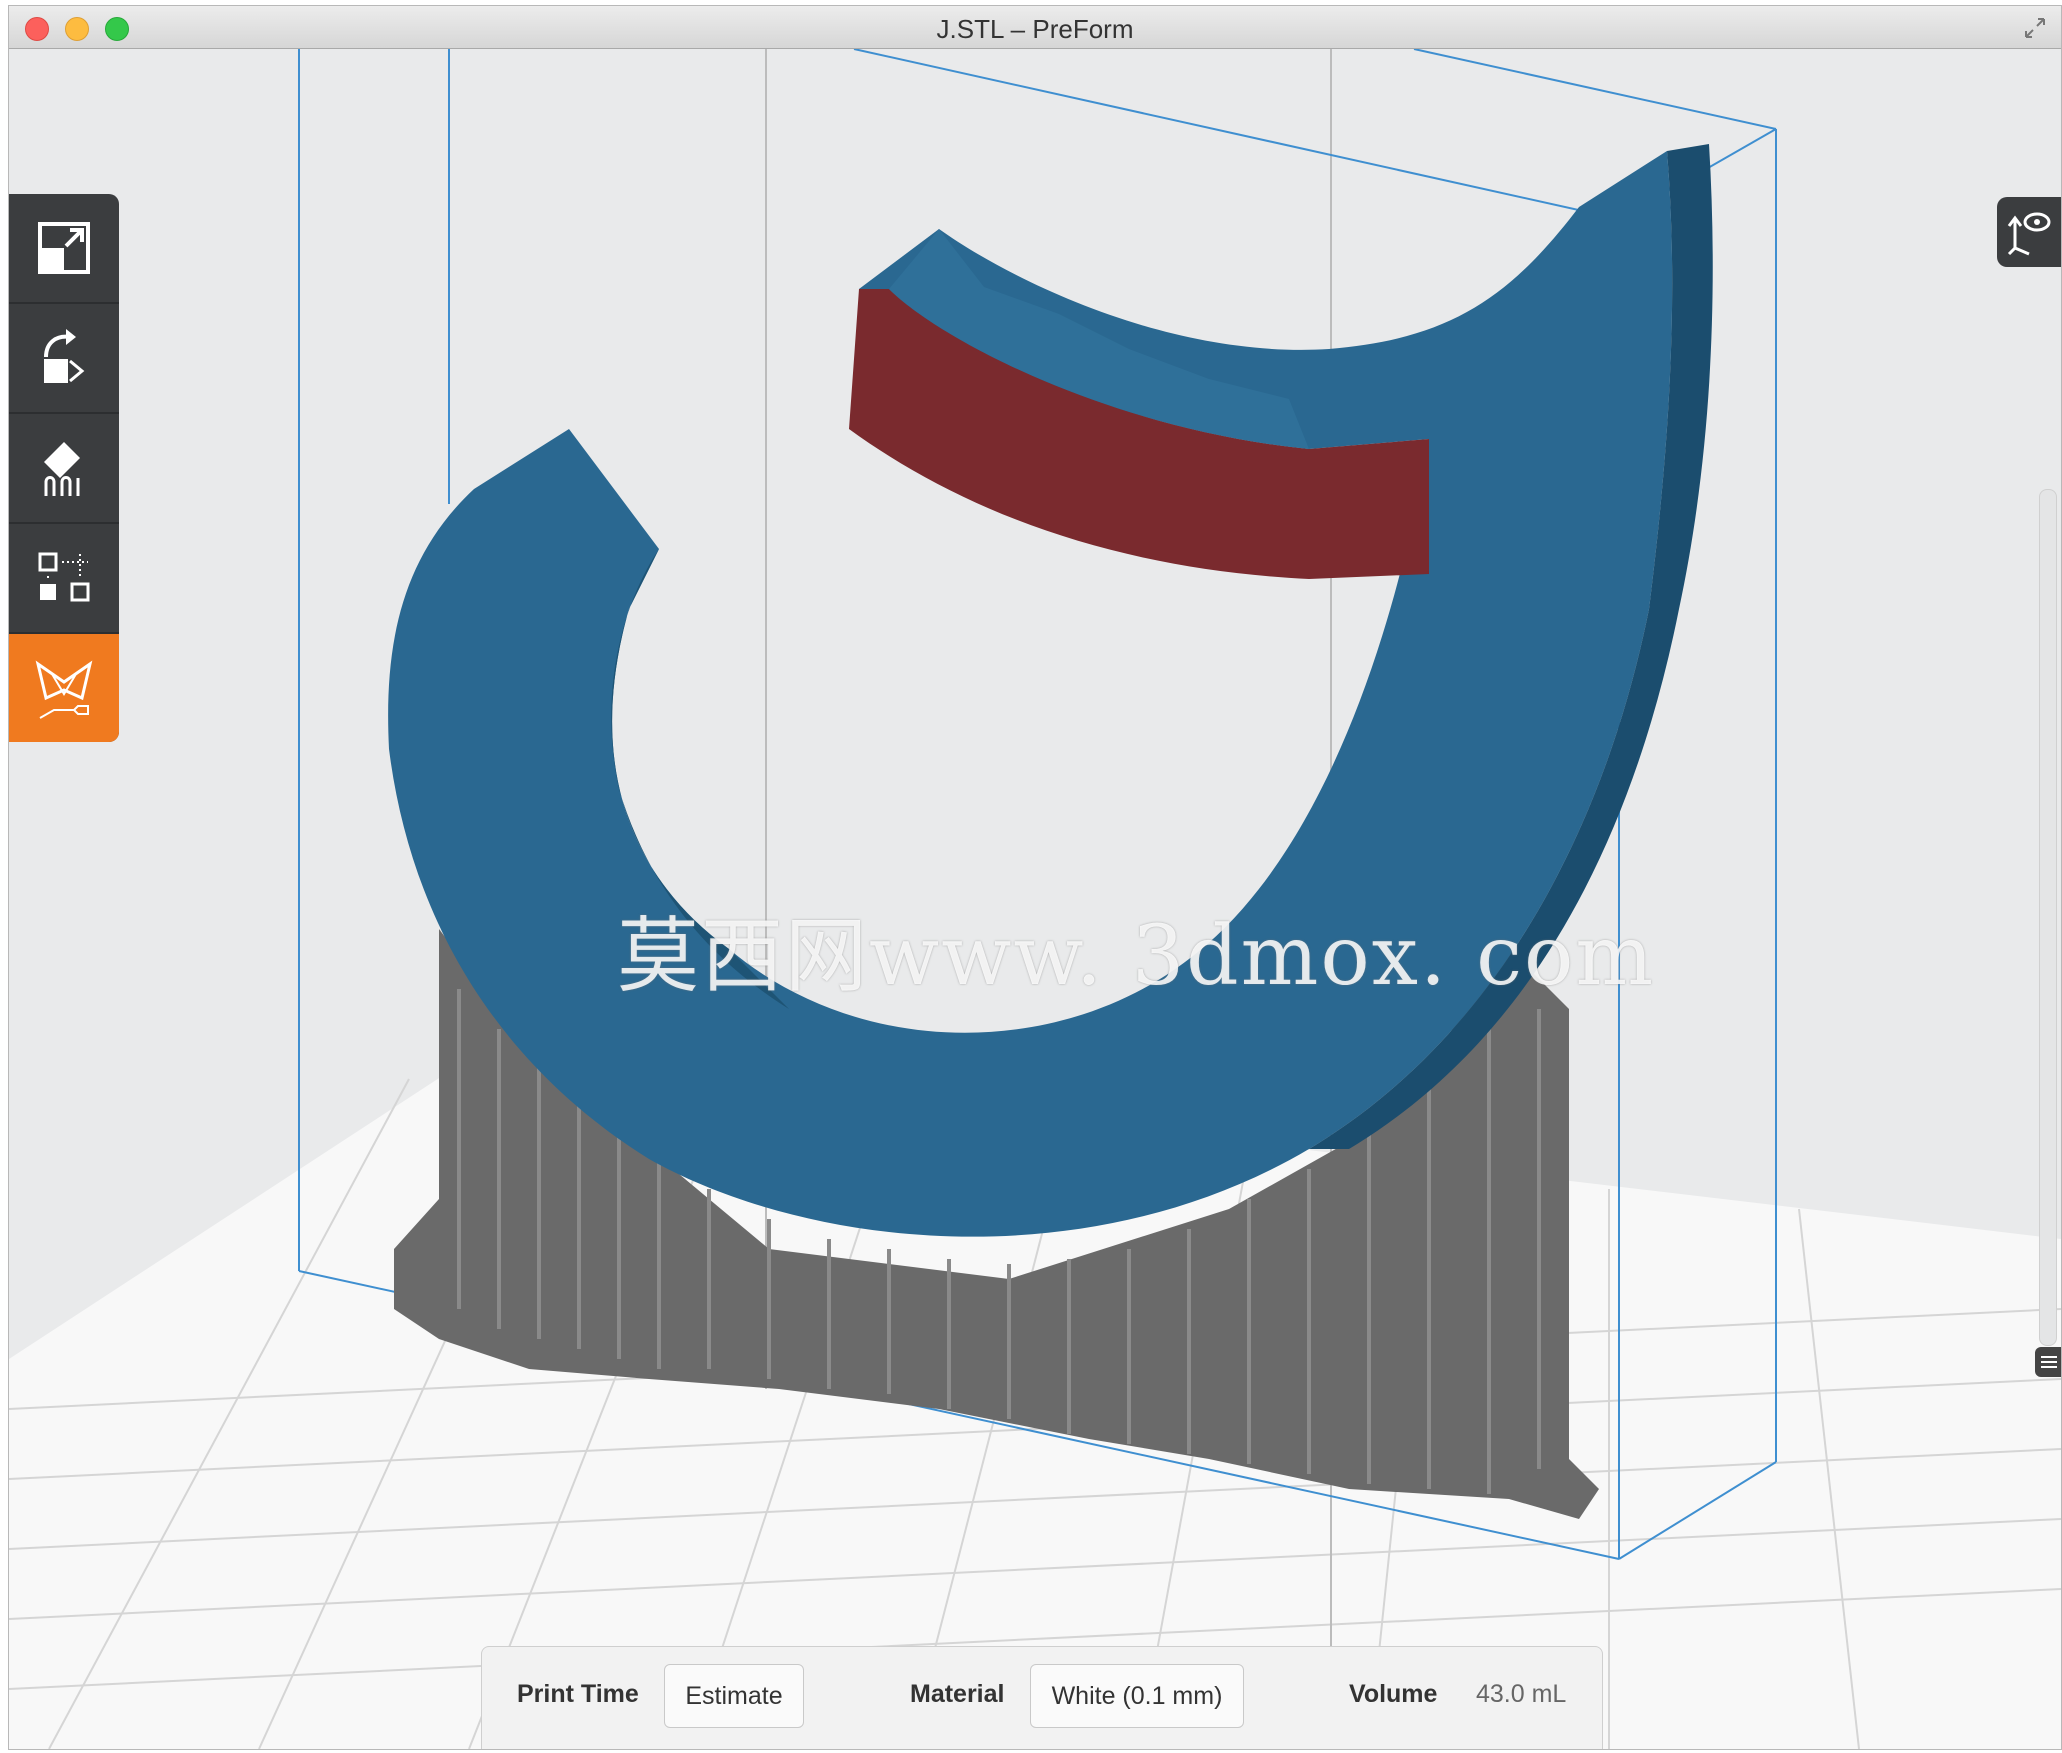 This screenshot has width=2062, height=1753. What do you see at coordinates (1521, 1694) in the screenshot?
I see `volume-value: 43.0 mL` at bounding box center [1521, 1694].